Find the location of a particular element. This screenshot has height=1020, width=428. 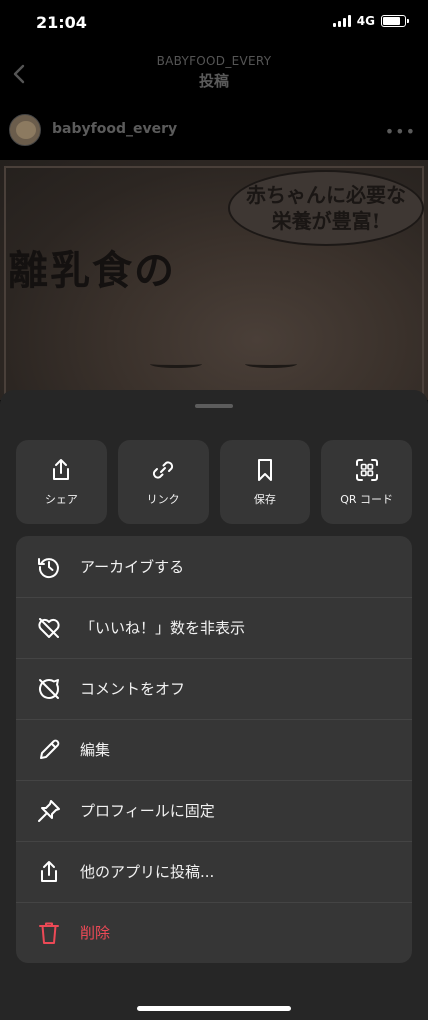

trash-icon is located at coordinates (49, 933).